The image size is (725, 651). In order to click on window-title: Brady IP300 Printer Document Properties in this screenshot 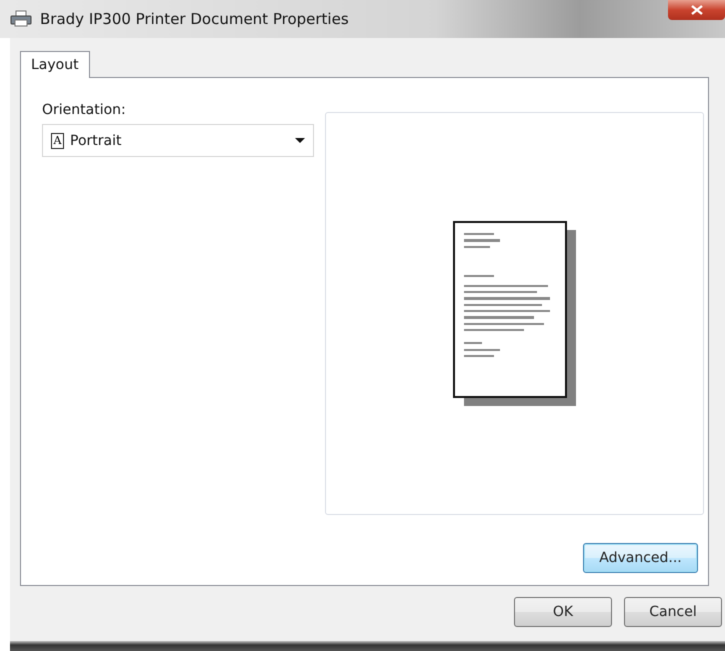, I will do `click(194, 19)`.